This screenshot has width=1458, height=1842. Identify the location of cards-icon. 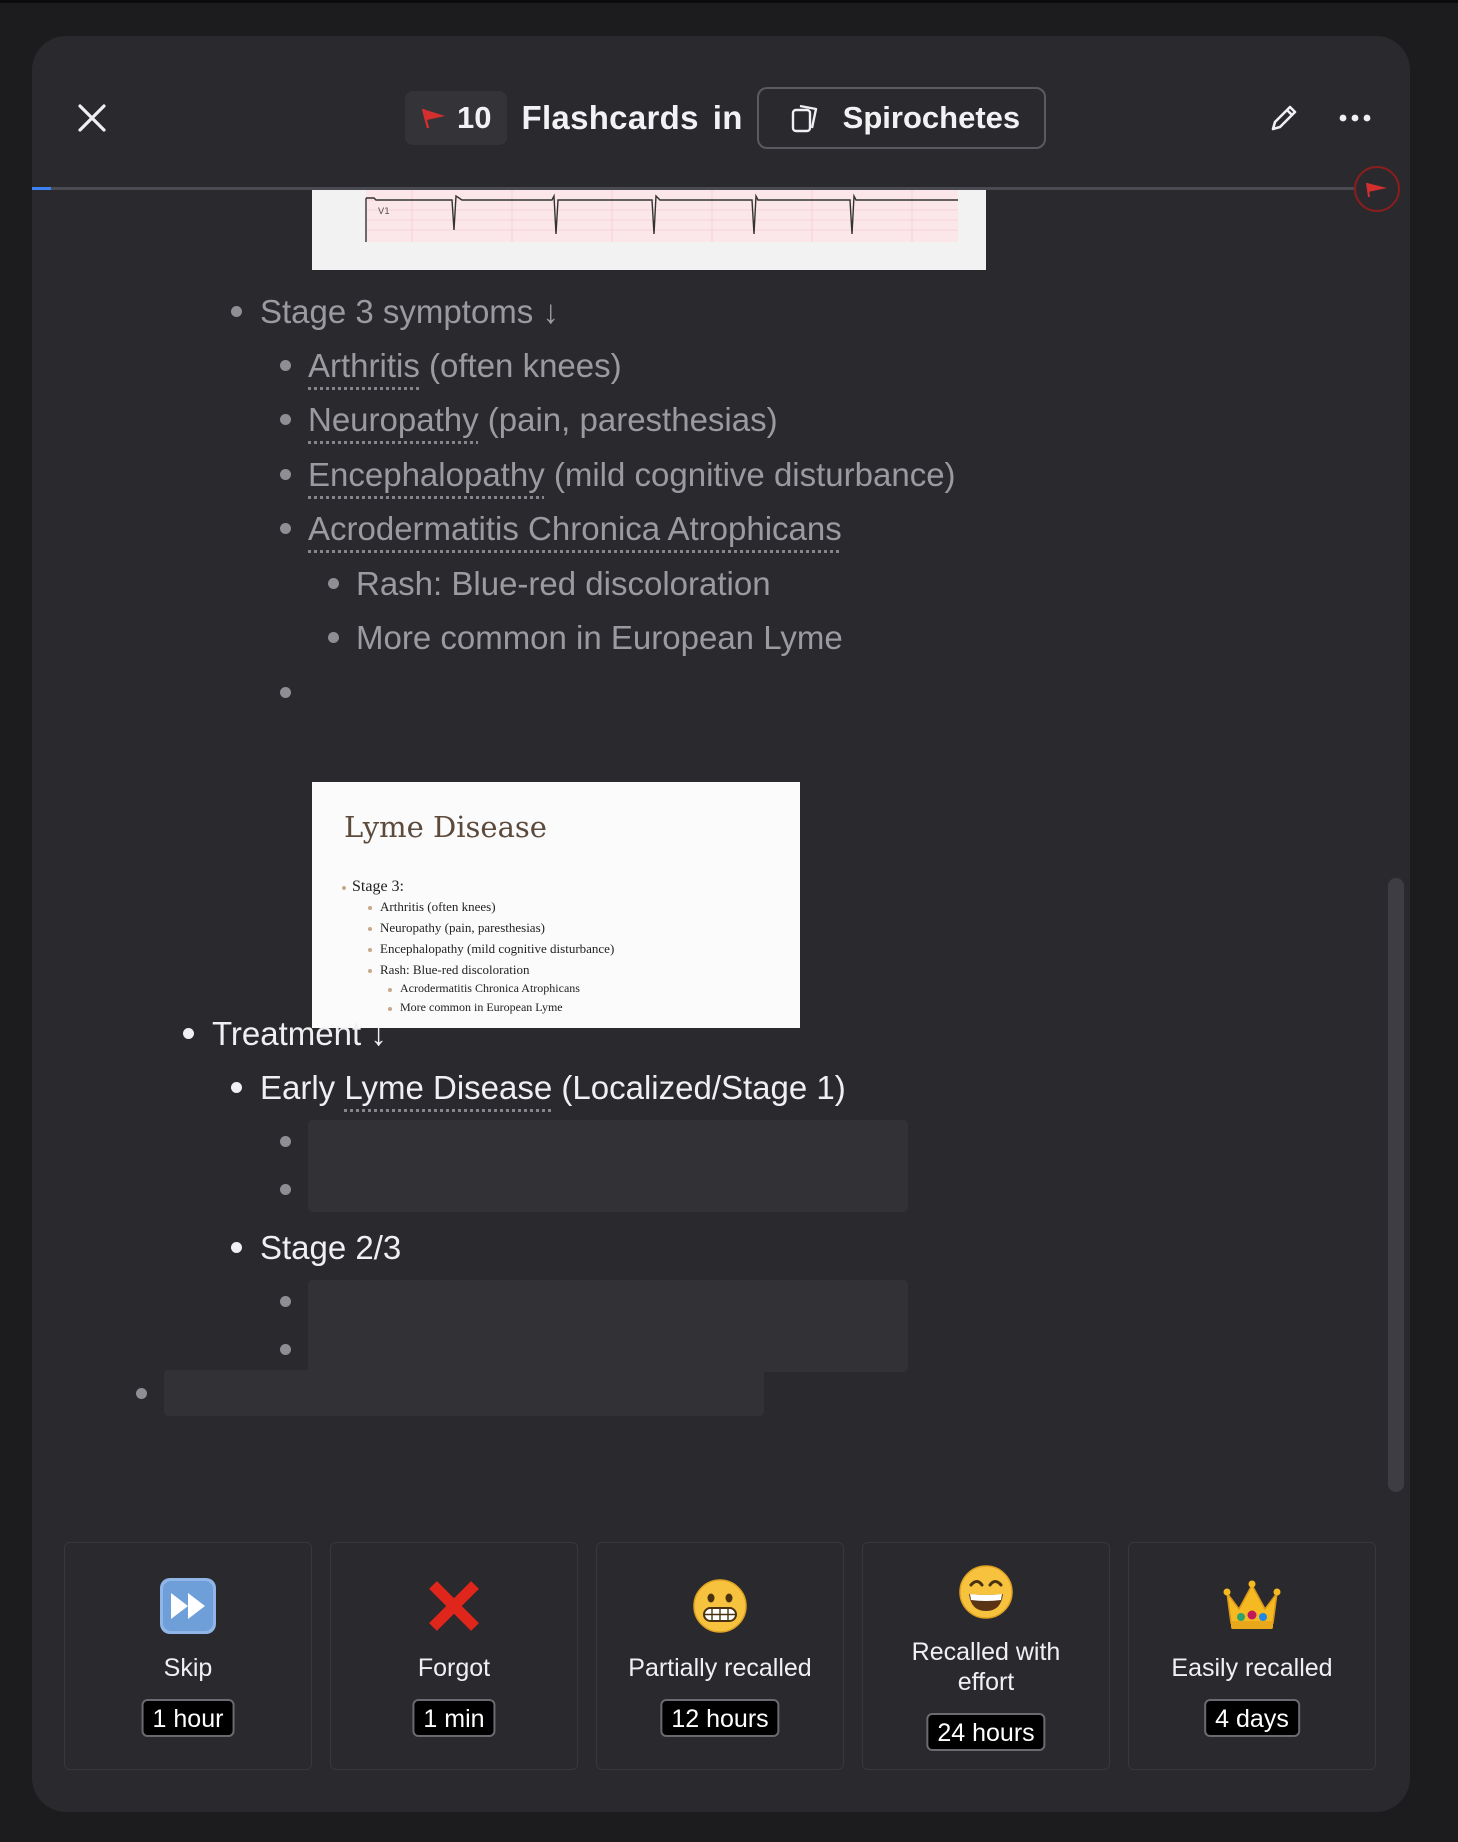
(804, 118).